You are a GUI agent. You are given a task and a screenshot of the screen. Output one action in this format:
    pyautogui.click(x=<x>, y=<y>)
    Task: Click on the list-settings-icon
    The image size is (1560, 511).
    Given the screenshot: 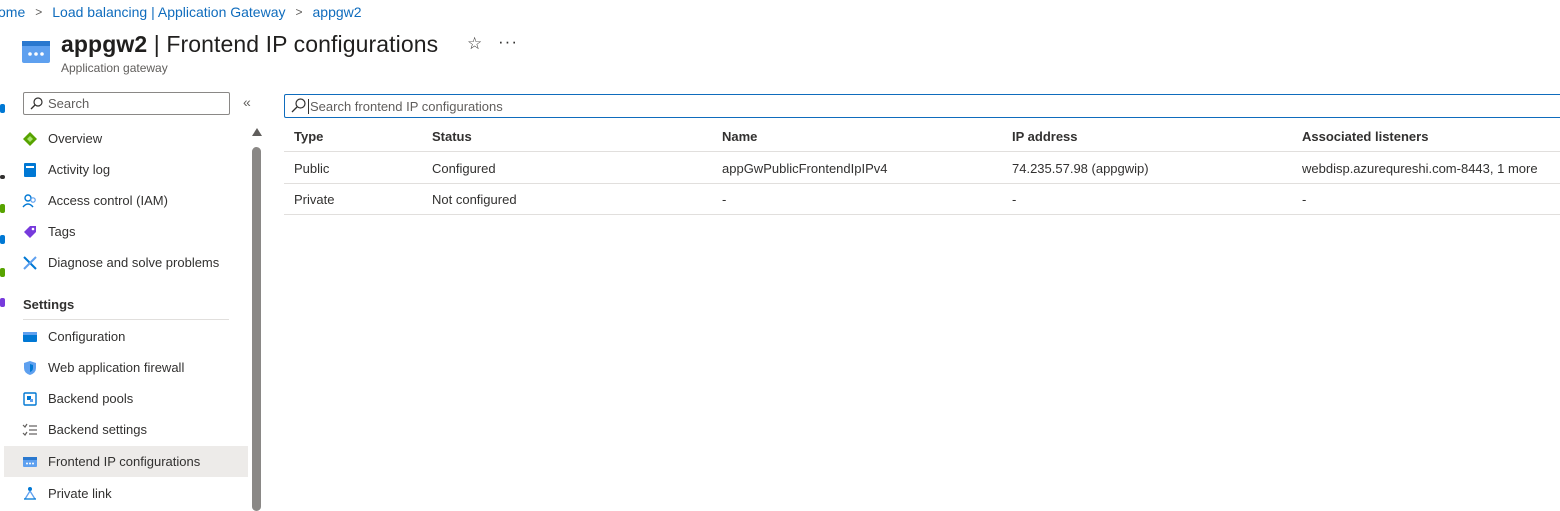 What is the action you would take?
    pyautogui.click(x=29, y=429)
    